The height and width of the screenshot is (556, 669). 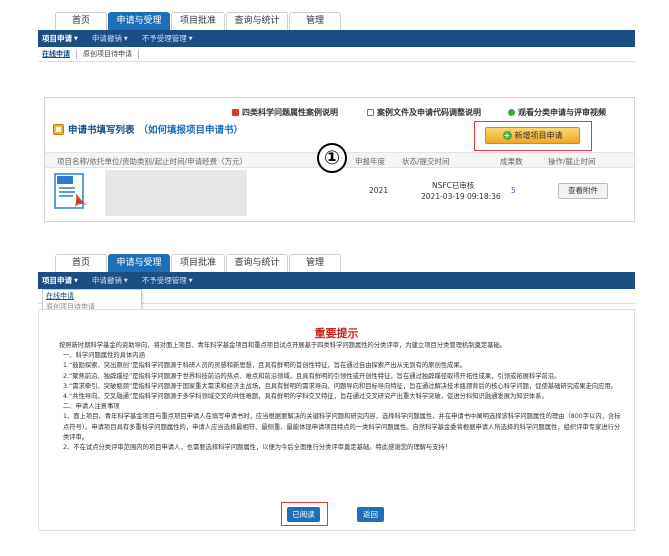 What do you see at coordinates (557, 112) in the screenshot?
I see `link-watch-video: 观看分类申请与评审视频` at bounding box center [557, 112].